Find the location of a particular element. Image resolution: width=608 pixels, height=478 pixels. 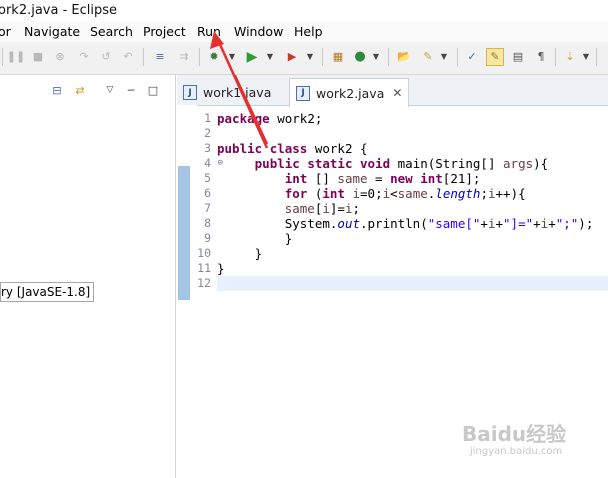

menu-project: Project is located at coordinates (164, 31).